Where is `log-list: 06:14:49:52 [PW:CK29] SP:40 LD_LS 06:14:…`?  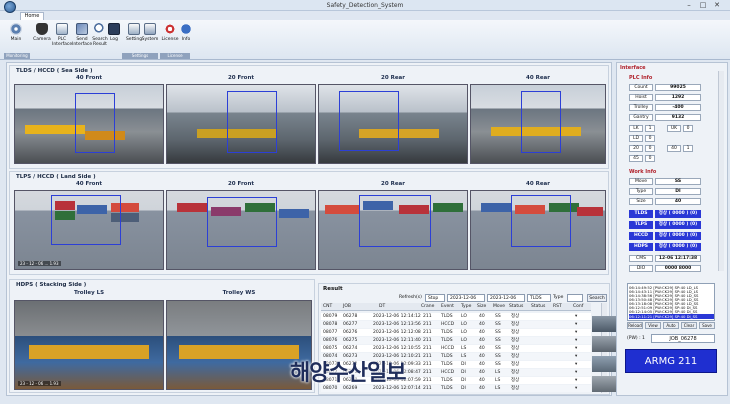
log-list: 06:14:49:52 [PW:CK29] SP:40 LD_LS 06:14:… is located at coordinates (671, 302).